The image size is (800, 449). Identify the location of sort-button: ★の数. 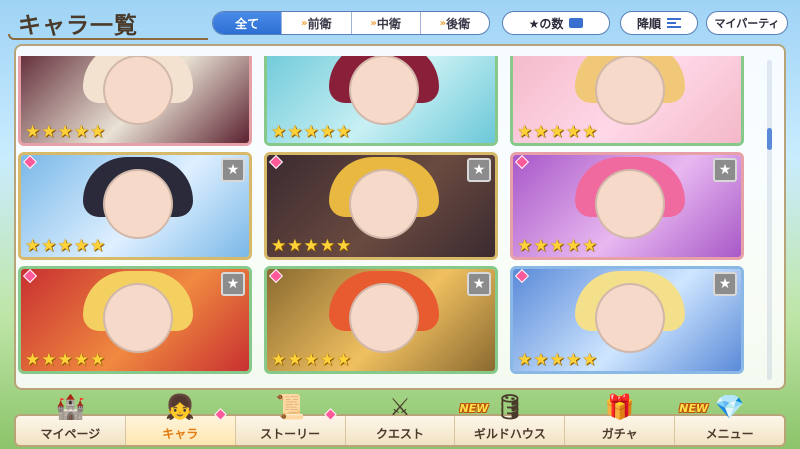
(556, 23).